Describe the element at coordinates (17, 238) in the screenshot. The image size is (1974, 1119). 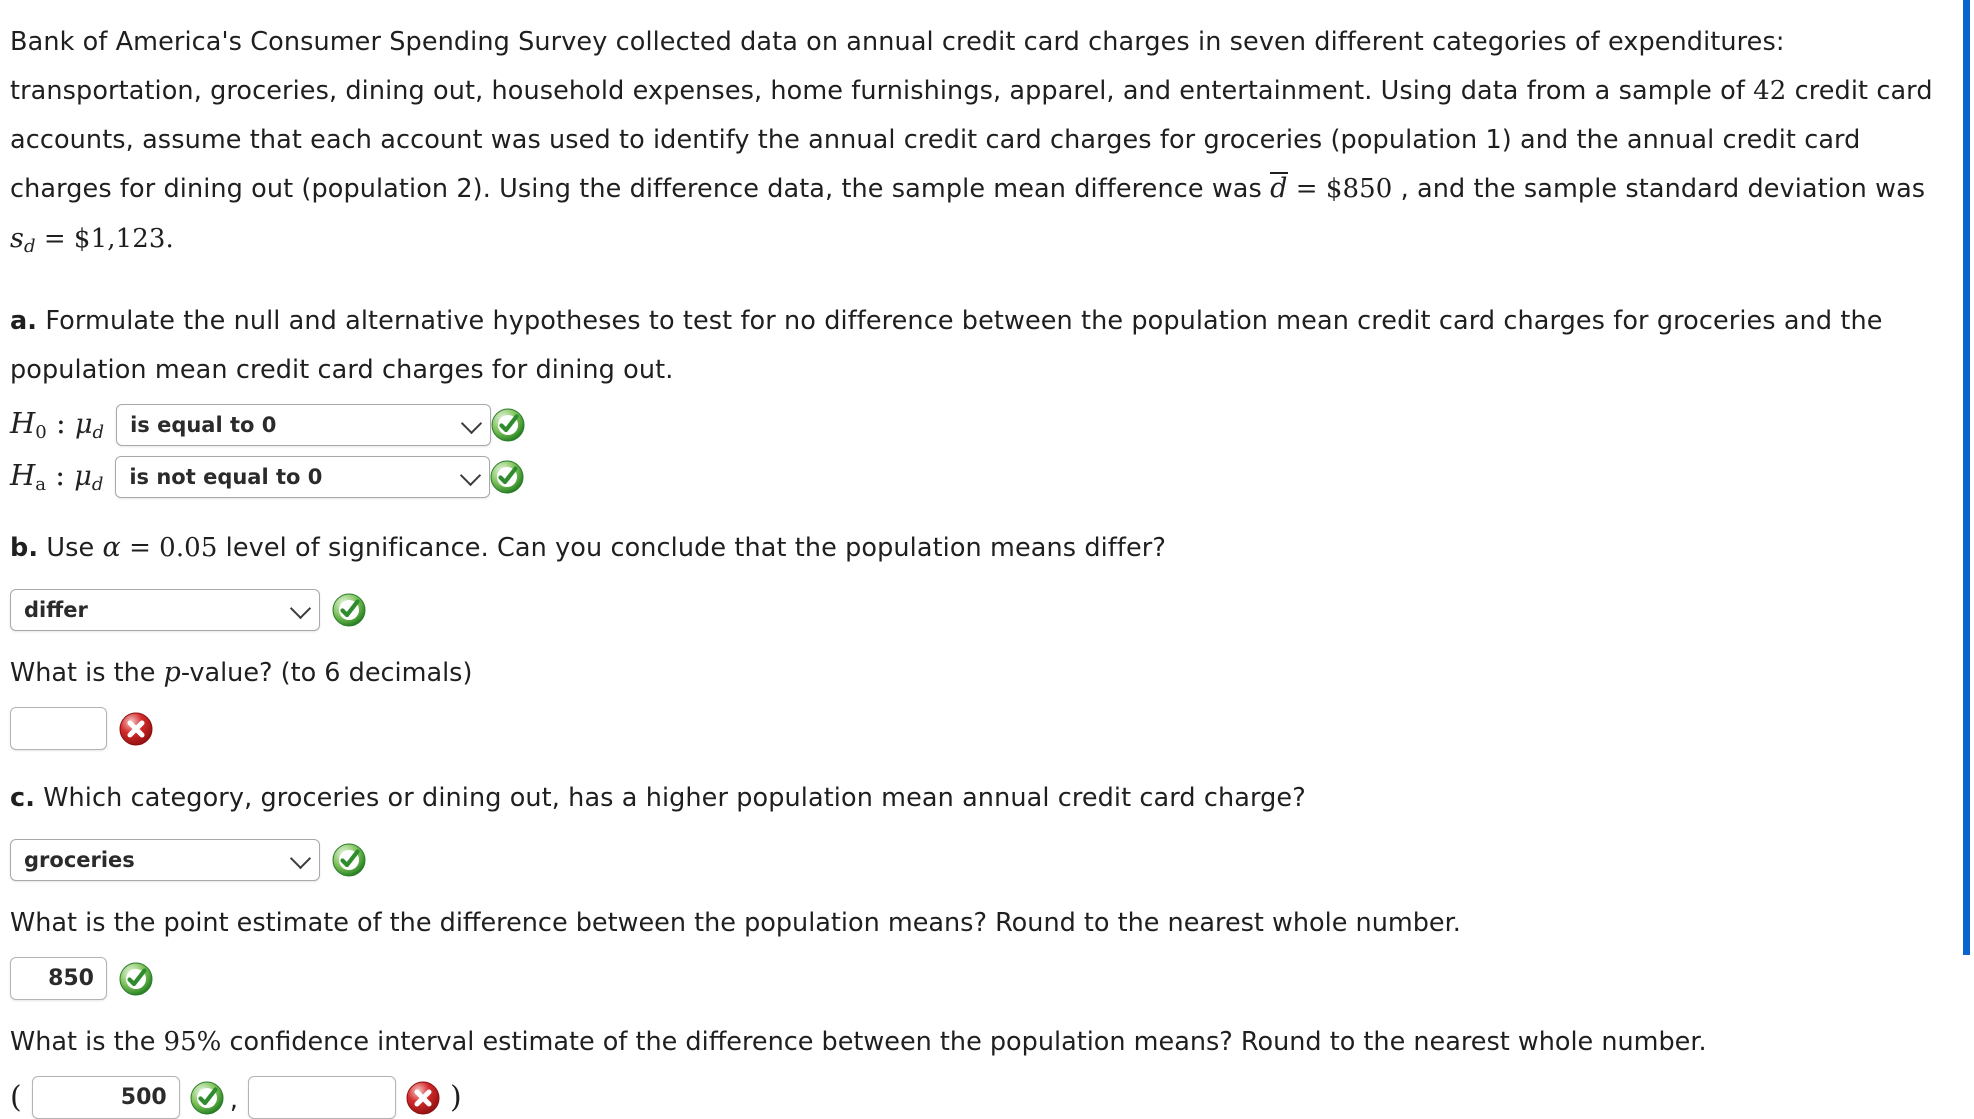
I see `sd-symbol: s` at that location.